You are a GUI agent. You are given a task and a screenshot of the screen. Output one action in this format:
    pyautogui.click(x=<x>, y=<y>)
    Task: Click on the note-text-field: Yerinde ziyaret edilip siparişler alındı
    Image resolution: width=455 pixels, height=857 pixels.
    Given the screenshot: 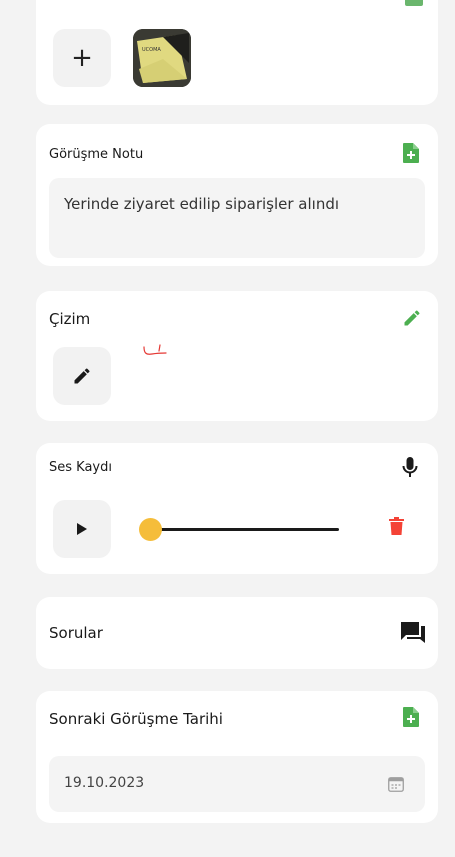 What is the action you would take?
    pyautogui.click(x=237, y=218)
    